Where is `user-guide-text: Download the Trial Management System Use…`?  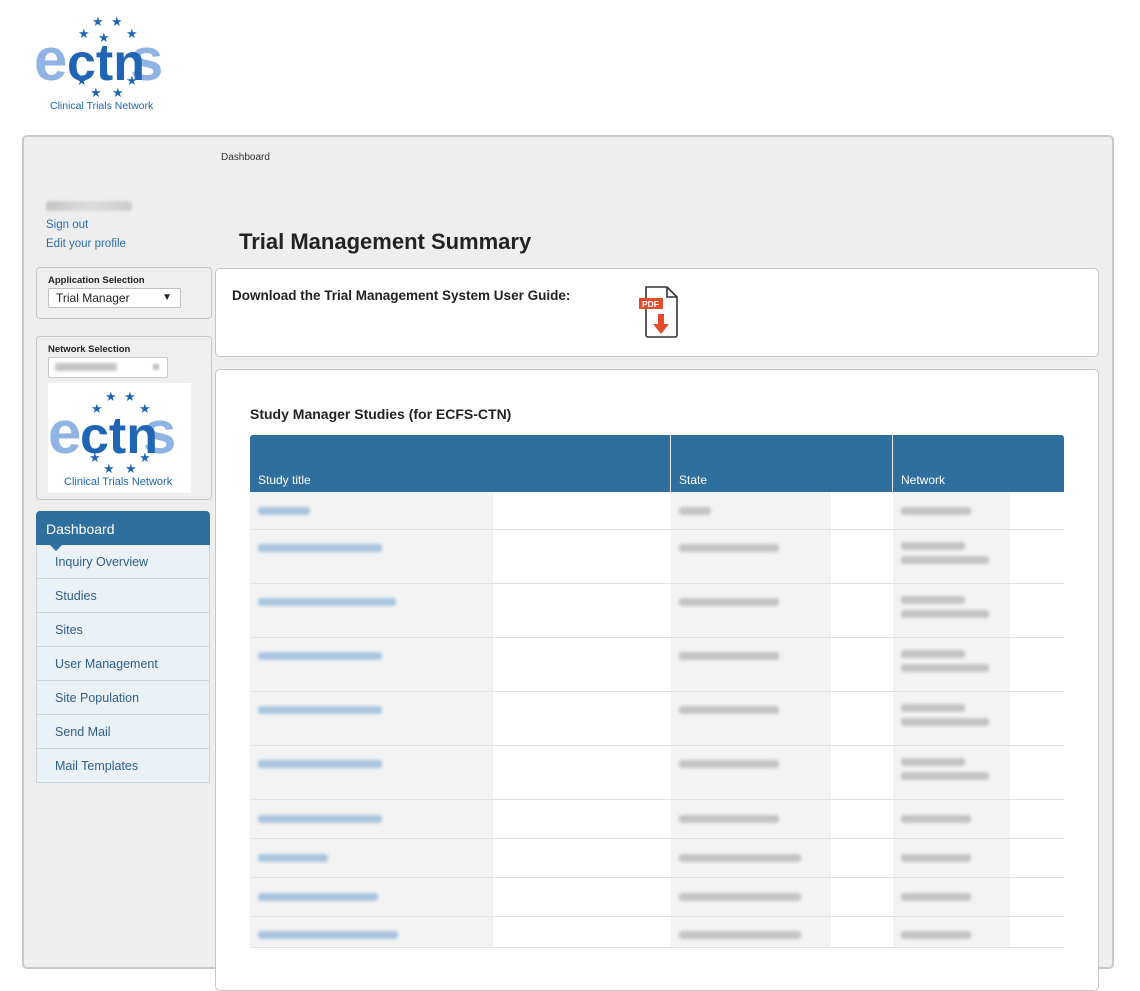
user-guide-text: Download the Trial Management System Use… is located at coordinates (401, 295).